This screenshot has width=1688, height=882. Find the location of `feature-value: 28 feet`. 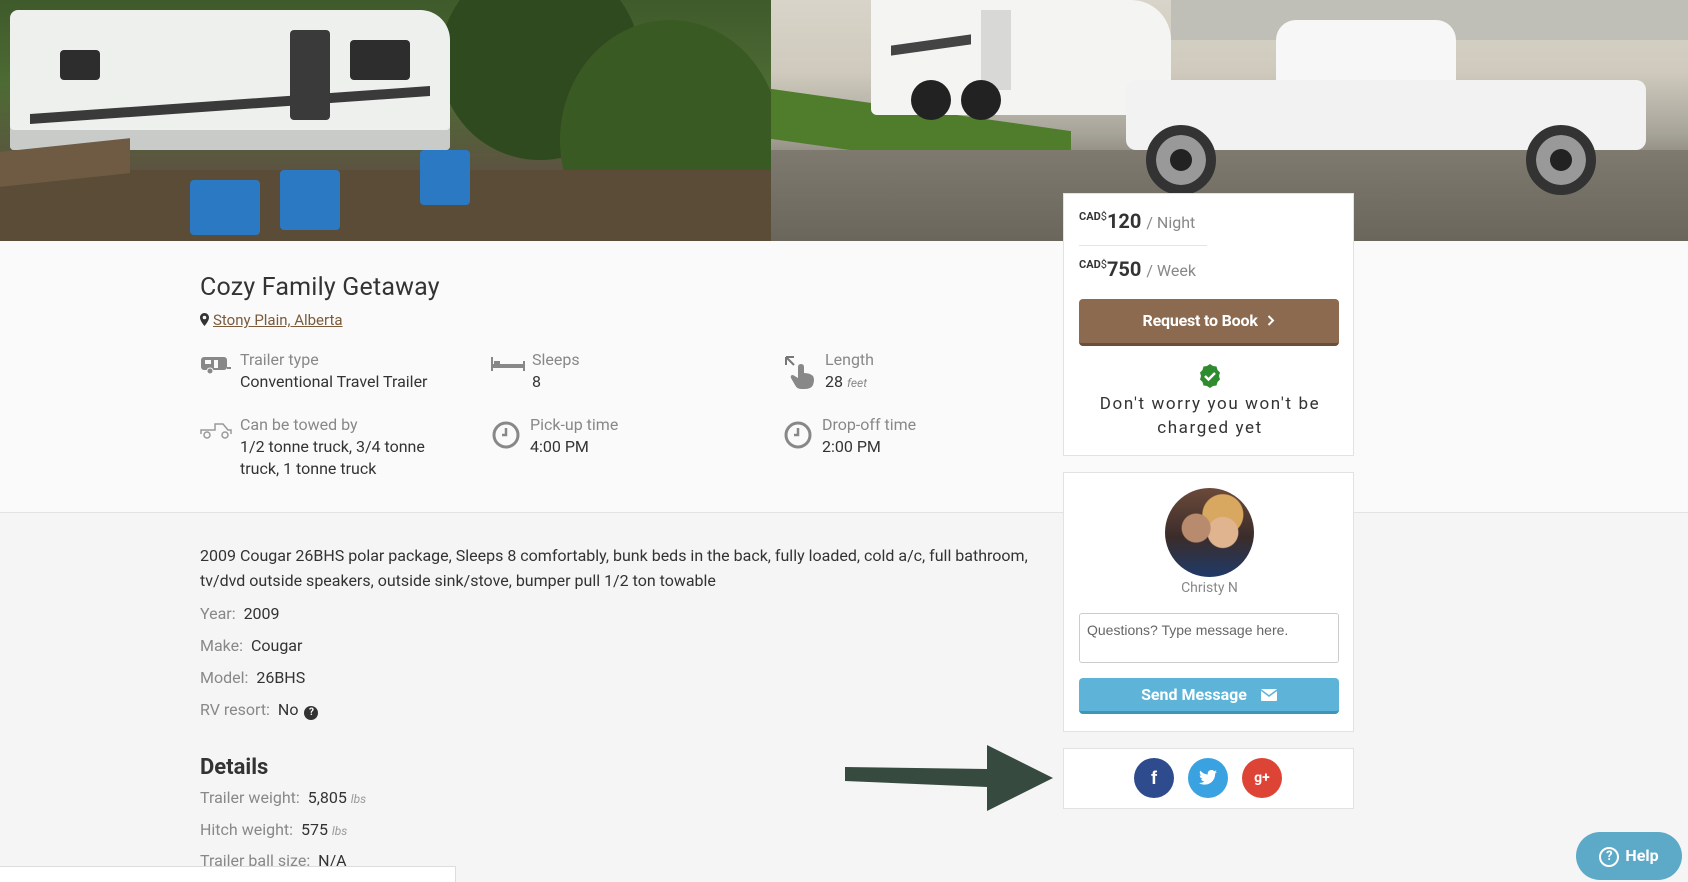

feature-value: 28 feet is located at coordinates (849, 382).